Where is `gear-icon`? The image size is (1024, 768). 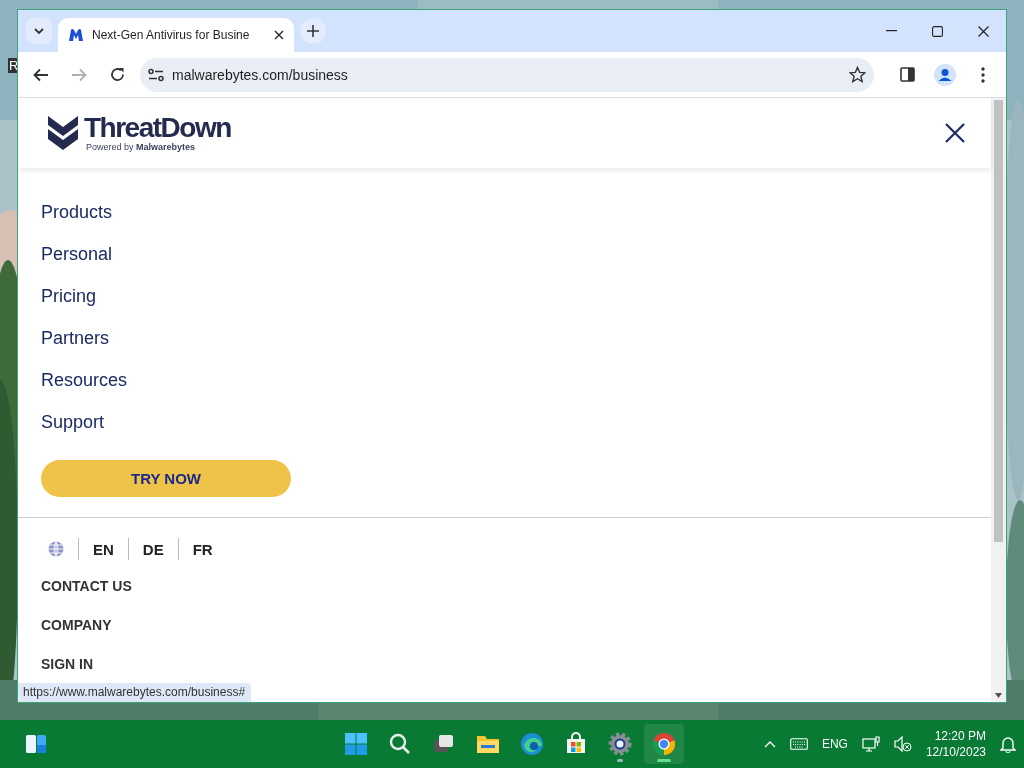
gear-icon is located at coordinates (620, 744).